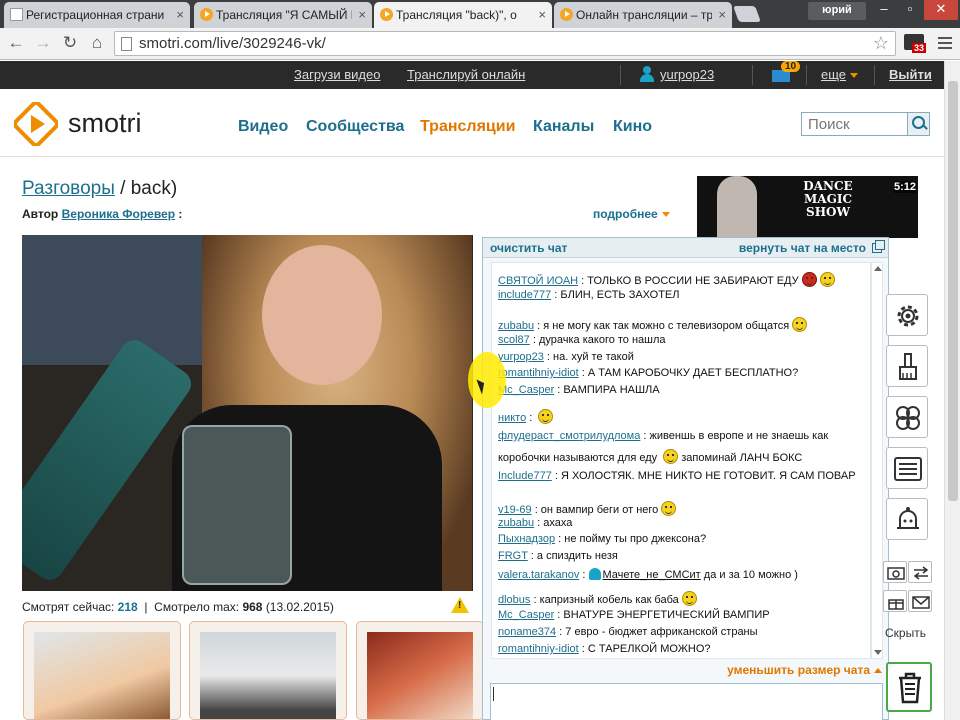 Image resolution: width=960 pixels, height=720 pixels. What do you see at coordinates (68, 188) in the screenshot?
I see `category-link: Разговоры` at bounding box center [68, 188].